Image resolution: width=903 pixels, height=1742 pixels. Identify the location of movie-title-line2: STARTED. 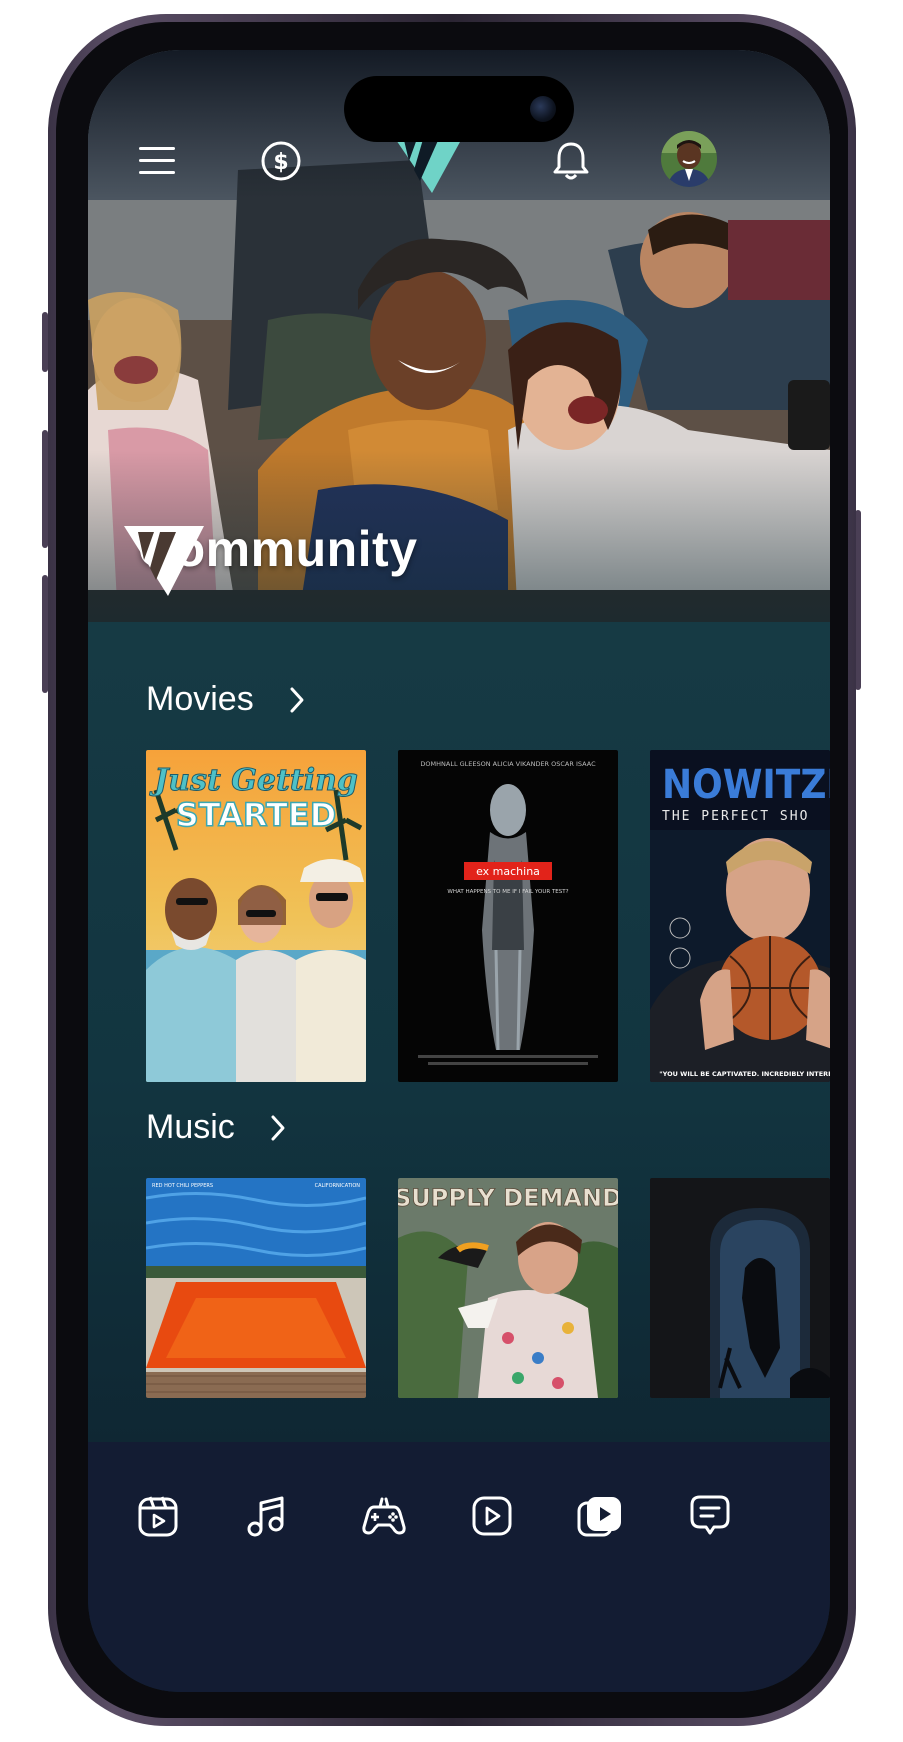
(256, 815).